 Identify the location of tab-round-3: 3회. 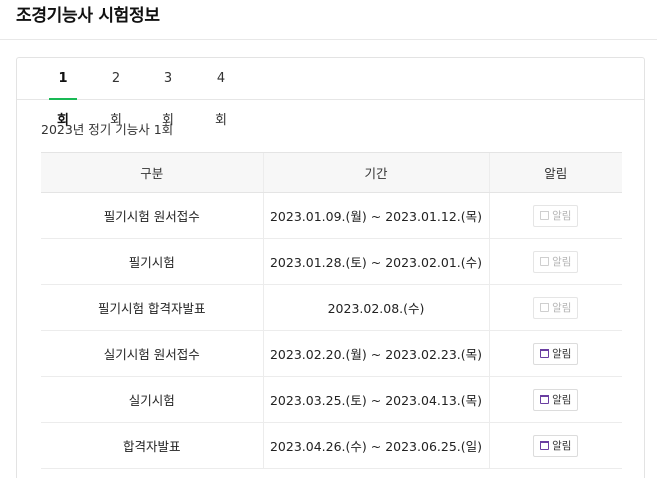
(168, 93).